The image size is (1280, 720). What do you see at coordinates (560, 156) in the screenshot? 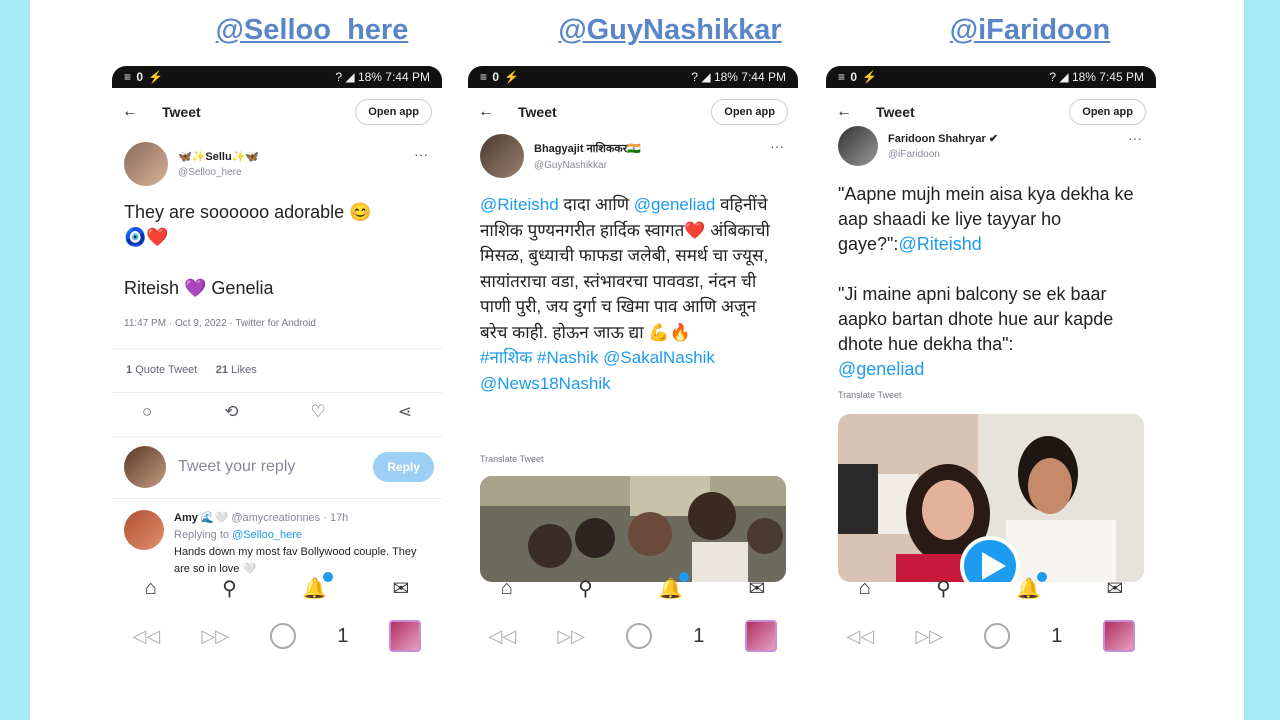
I see `tweet-author: Bhagyajit नाशिककर🇮🇳 @GuyNashikkar` at bounding box center [560, 156].